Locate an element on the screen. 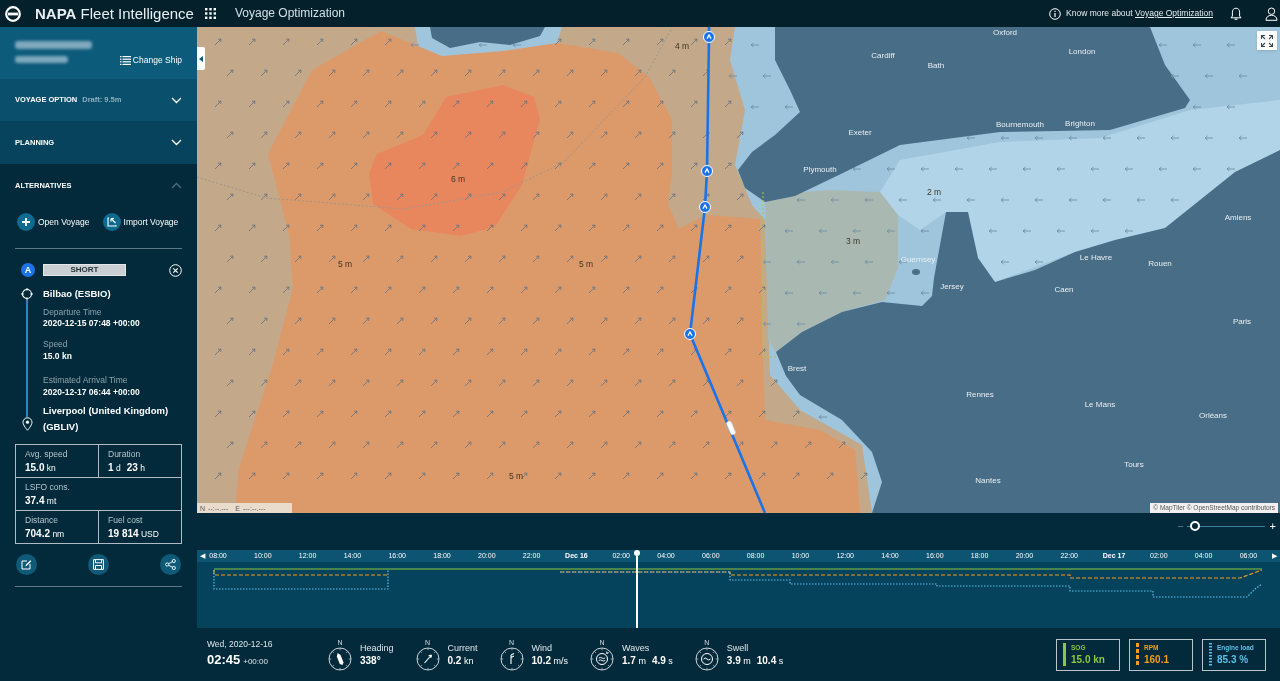 The width and height of the screenshot is (1280, 681). wave-height-label: 2 m is located at coordinates (934, 192).